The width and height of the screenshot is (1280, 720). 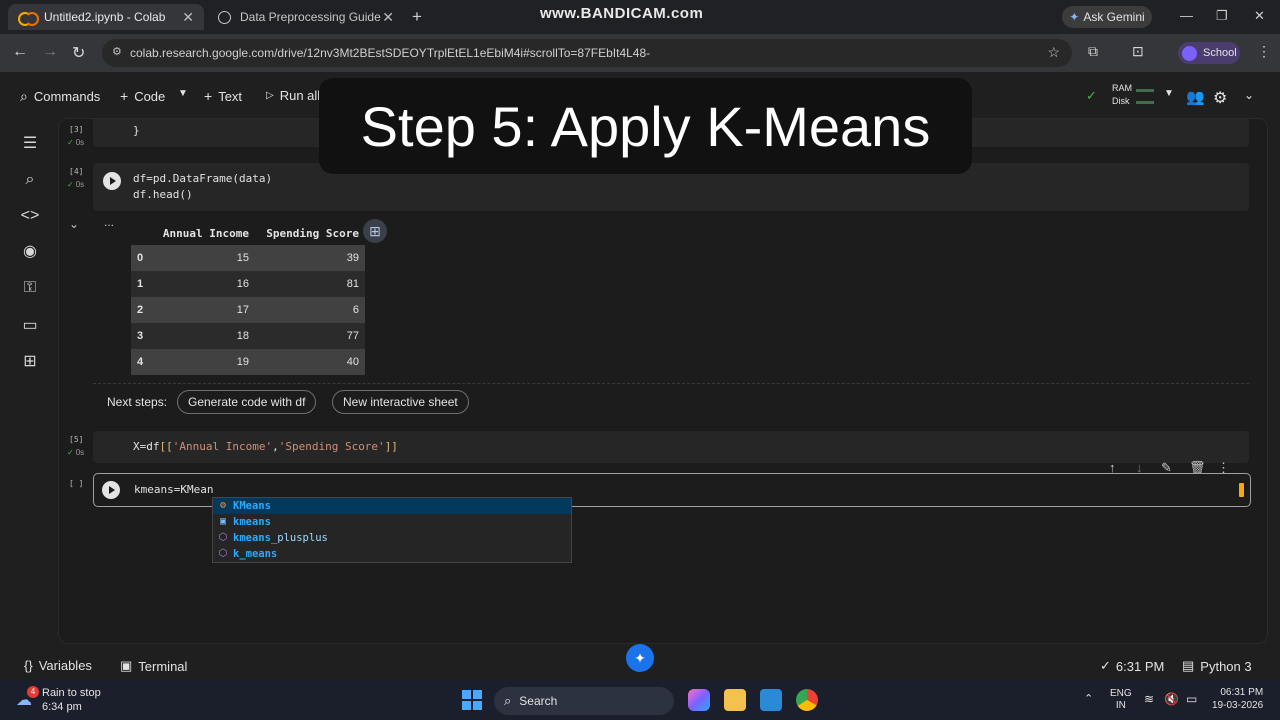 What do you see at coordinates (78, 53) in the screenshot?
I see `reload-icon: ↻` at bounding box center [78, 53].